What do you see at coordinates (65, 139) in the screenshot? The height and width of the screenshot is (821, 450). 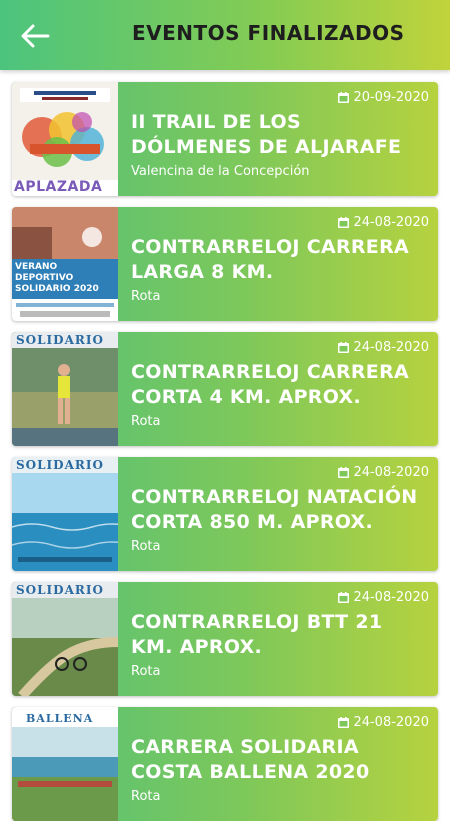 I see `event-poster: APLAZADA` at bounding box center [65, 139].